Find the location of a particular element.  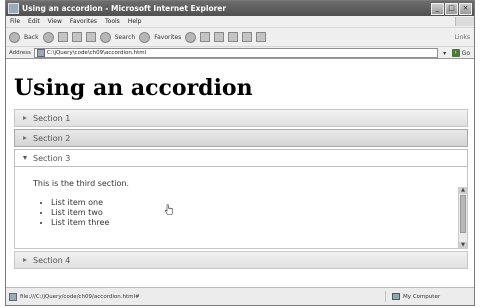

scroll-up-icon: ▲ is located at coordinates (463, 190).